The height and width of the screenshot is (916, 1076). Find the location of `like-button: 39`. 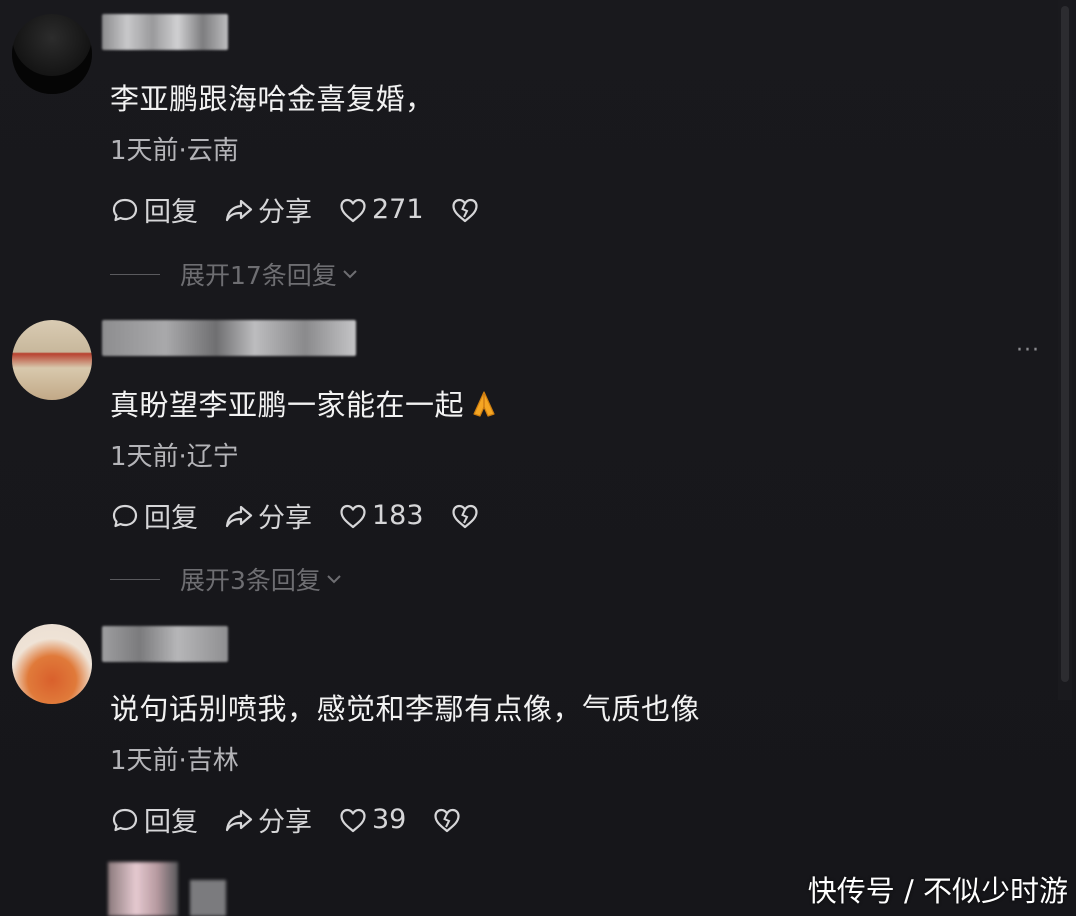

like-button: 39 is located at coordinates (372, 819).